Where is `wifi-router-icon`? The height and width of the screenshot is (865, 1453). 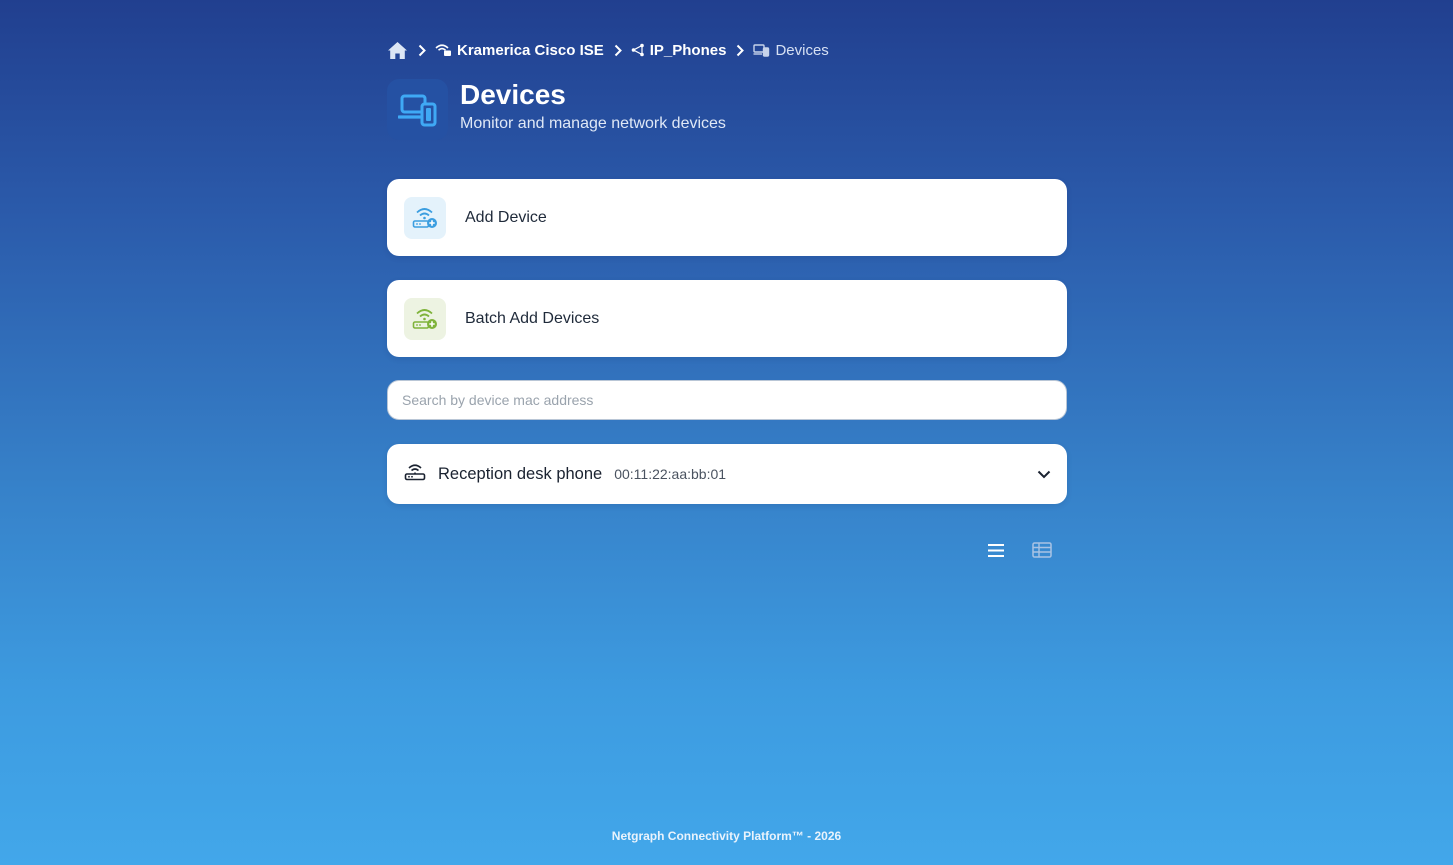 wifi-router-icon is located at coordinates (443, 50).